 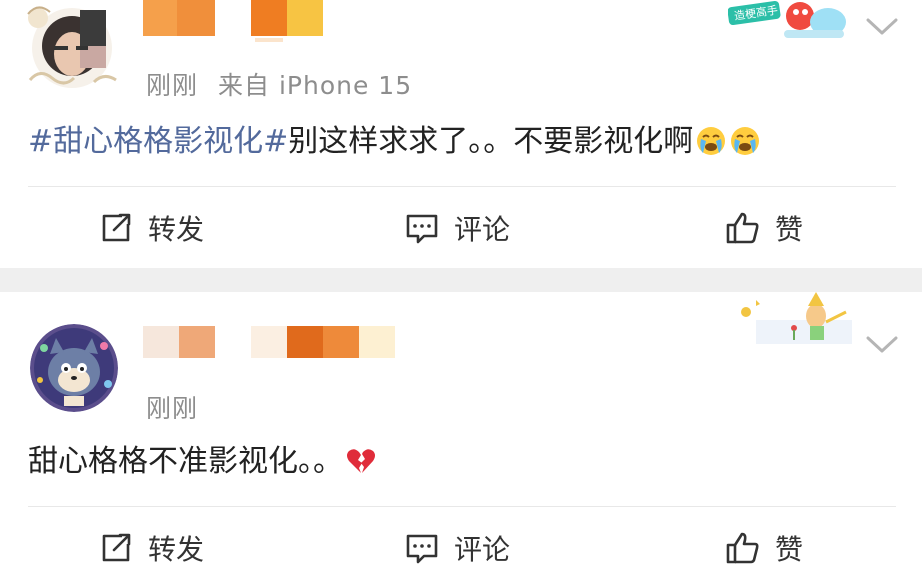 What do you see at coordinates (361, 461) in the screenshot?
I see `broken-heart-icon` at bounding box center [361, 461].